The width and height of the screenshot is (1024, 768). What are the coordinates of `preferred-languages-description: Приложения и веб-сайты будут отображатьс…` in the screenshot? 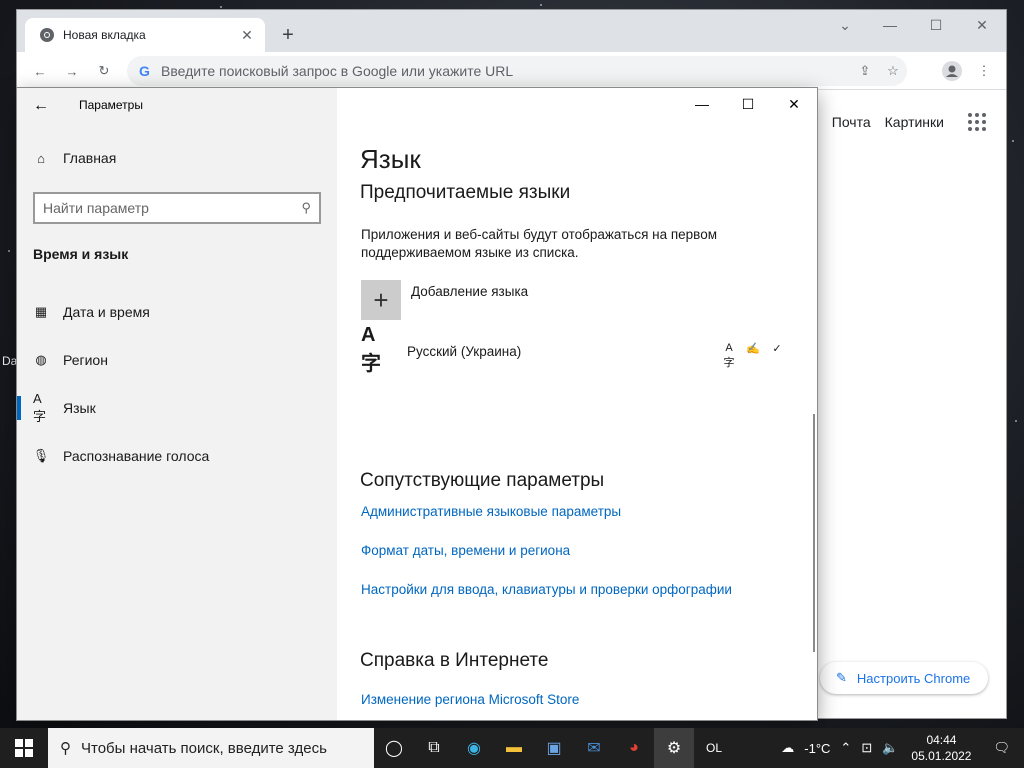 It's located at (539, 243).